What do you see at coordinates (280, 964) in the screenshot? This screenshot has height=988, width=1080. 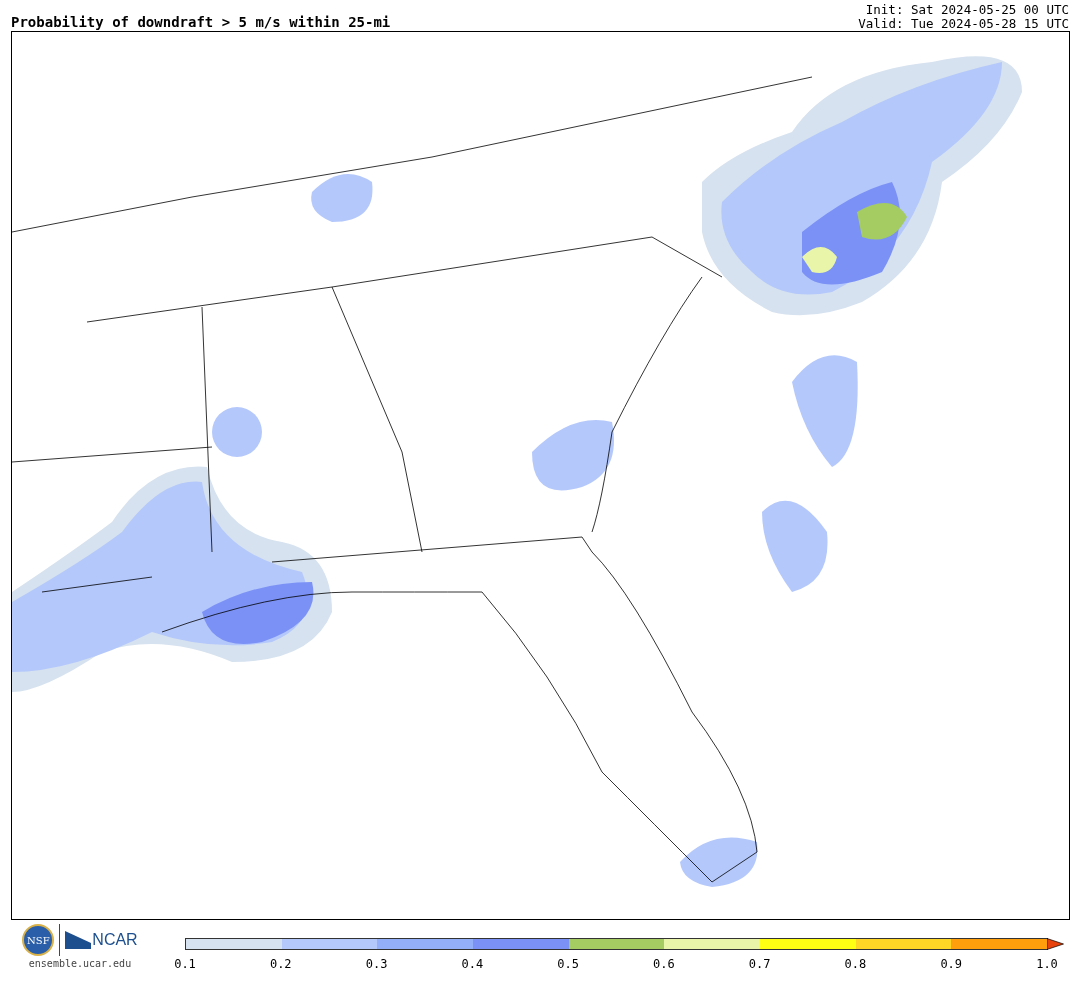 I see `colorbar-tick-label: 0.2` at bounding box center [280, 964].